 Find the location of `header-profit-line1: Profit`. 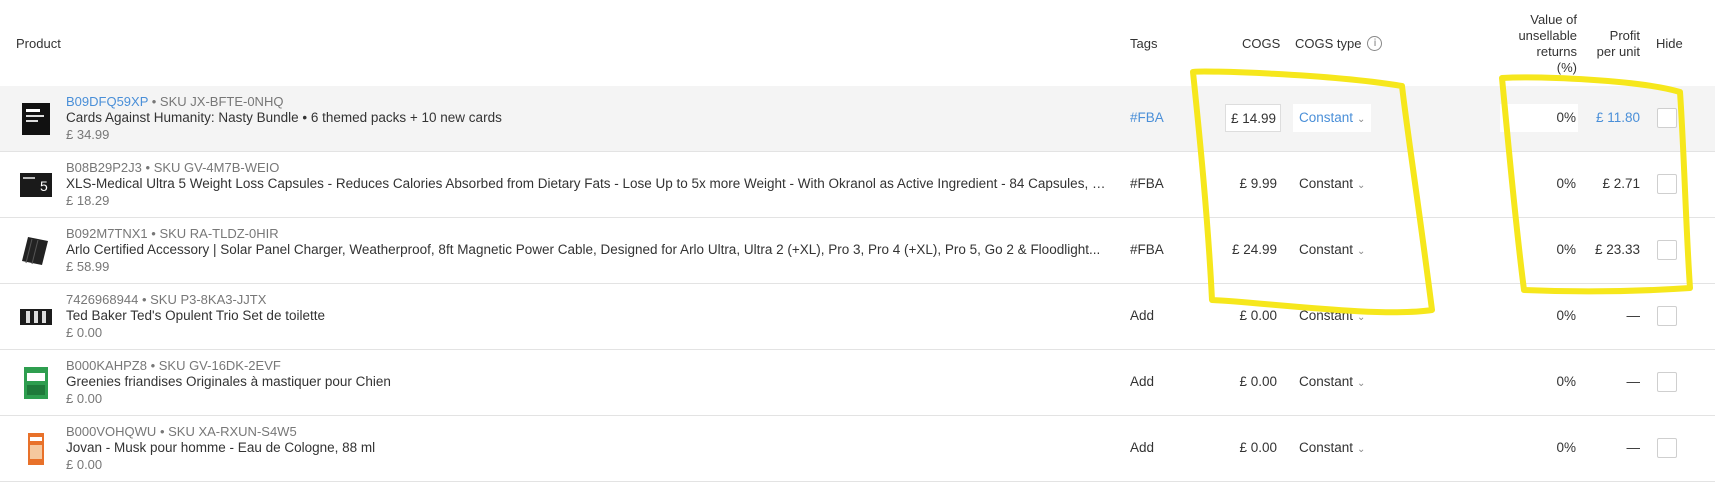

header-profit-line1: Profit is located at coordinates (1624, 35).